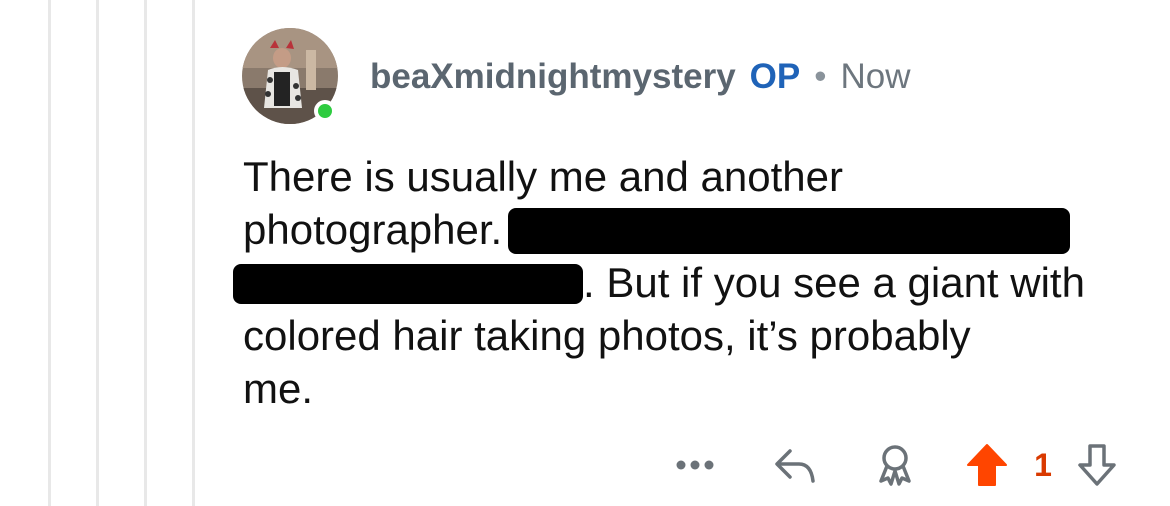 This screenshot has height=506, width=1170. I want to click on comment-line-with-redaction: . But if you see a giant with, so click(688, 282).